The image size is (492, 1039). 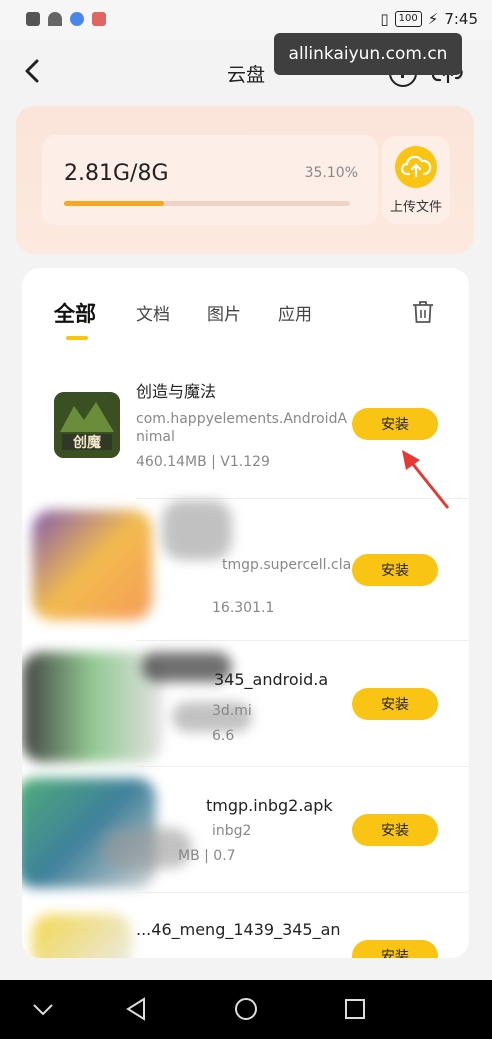 What do you see at coordinates (87, 442) in the screenshot?
I see `svg-text: 创魔` at bounding box center [87, 442].